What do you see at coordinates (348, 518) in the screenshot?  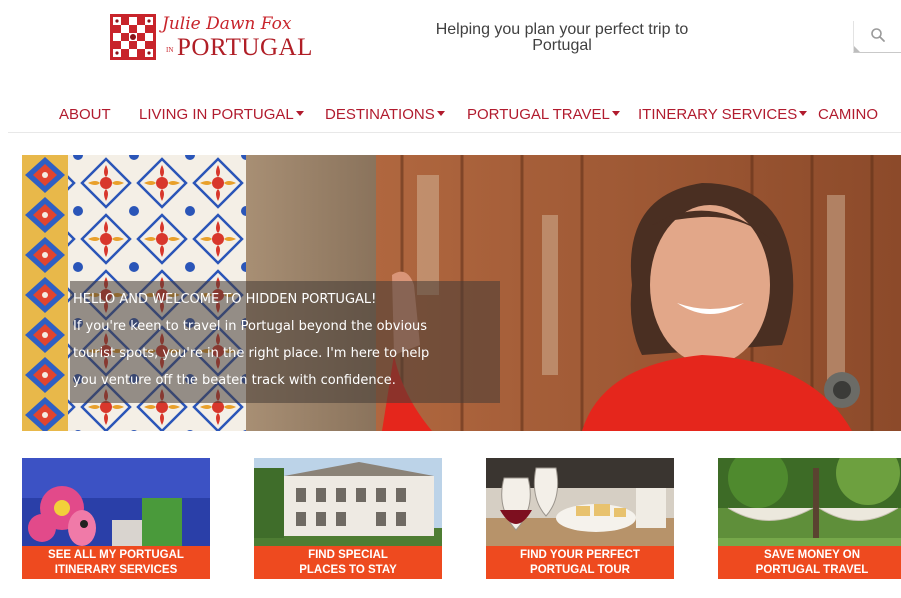 I see `tile-places-to-stay: FIND SPECIAL PLACES TO STAY` at bounding box center [348, 518].